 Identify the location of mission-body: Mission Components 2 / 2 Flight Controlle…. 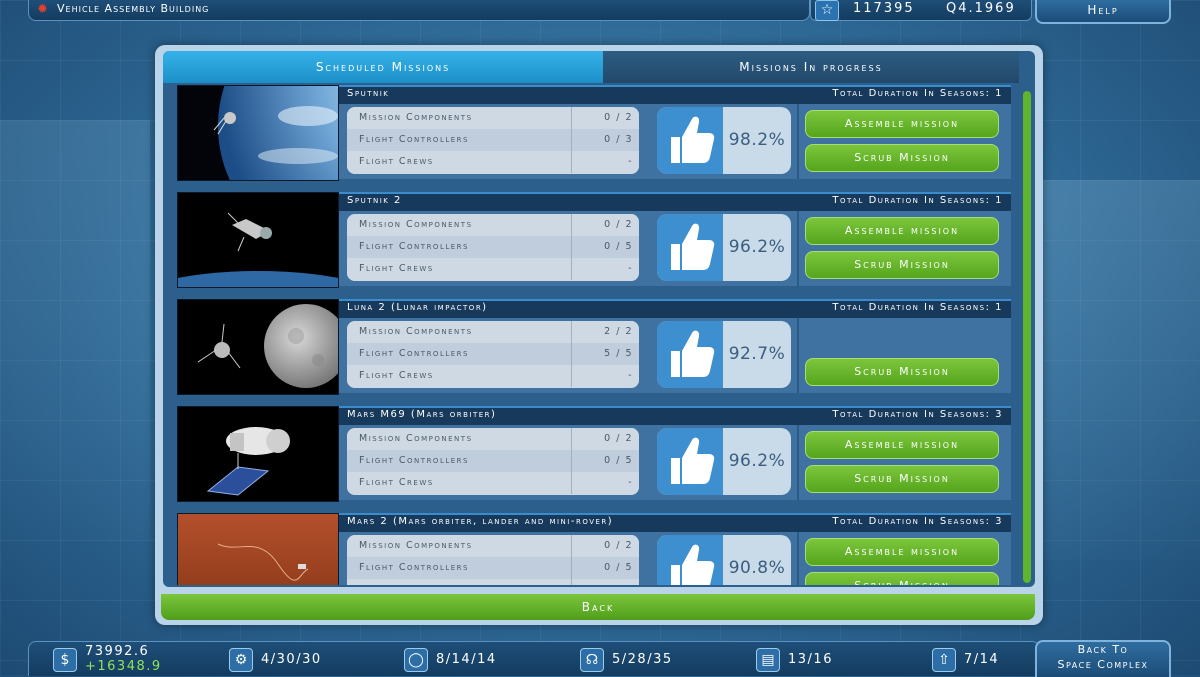
(675, 355).